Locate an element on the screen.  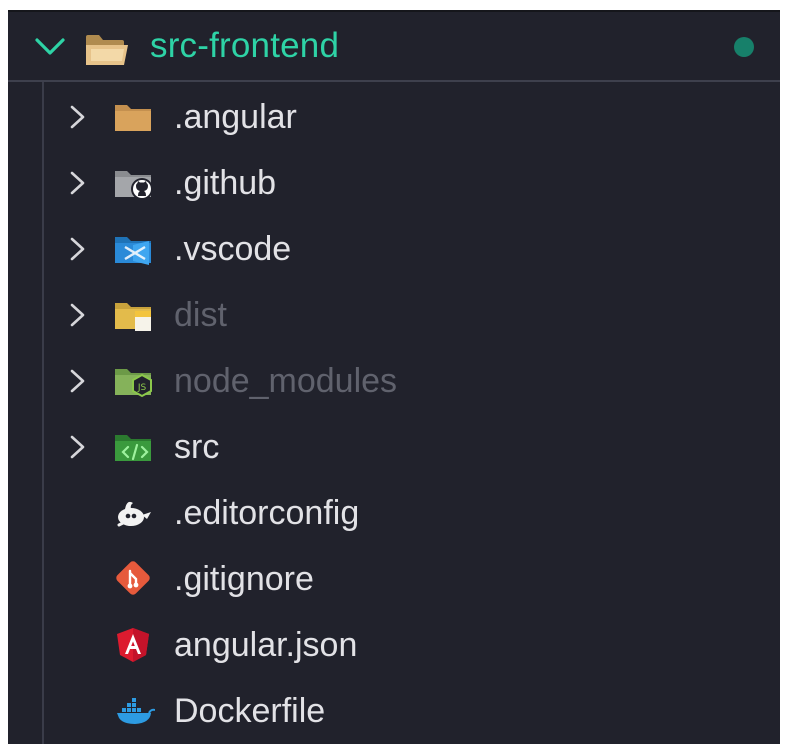
folder-row-vscode: .vscode is located at coordinates (394, 248).